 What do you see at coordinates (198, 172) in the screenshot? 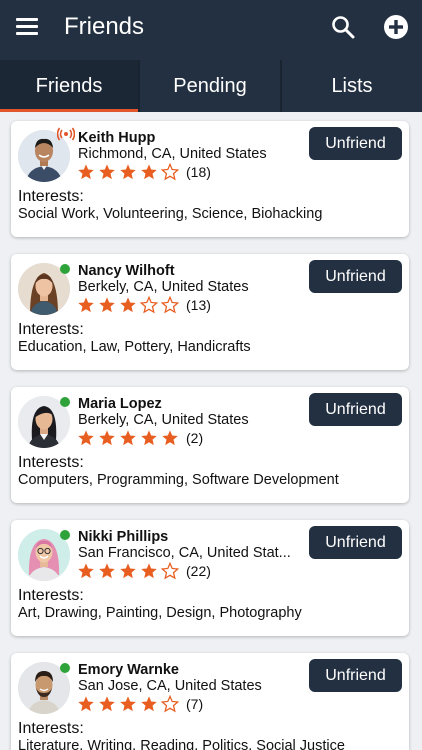
I see `review-count: (18)` at bounding box center [198, 172].